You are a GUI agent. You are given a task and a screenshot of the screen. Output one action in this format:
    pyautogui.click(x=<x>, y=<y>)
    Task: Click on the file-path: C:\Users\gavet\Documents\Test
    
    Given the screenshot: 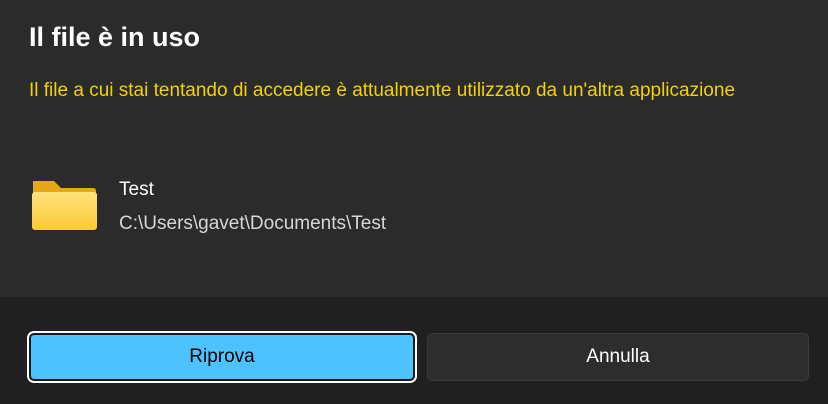 What is the action you would take?
    pyautogui.click(x=253, y=223)
    